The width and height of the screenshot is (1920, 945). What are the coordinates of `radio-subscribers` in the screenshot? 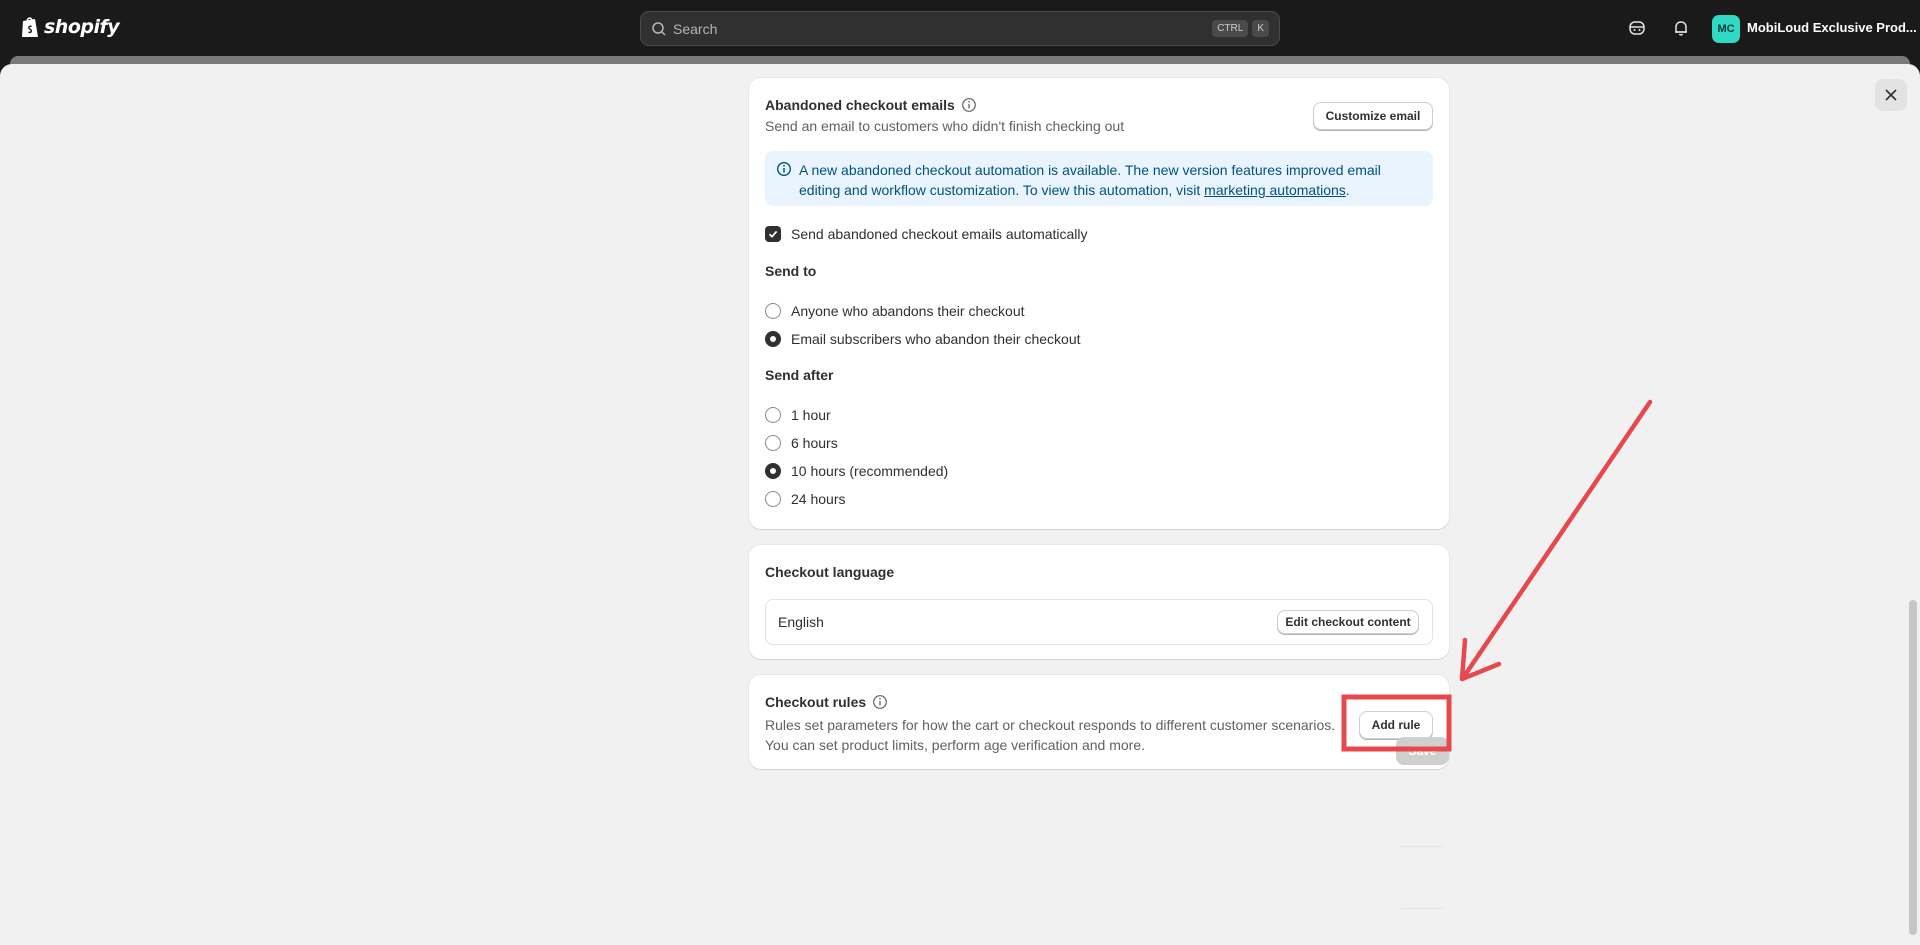 It's located at (773, 339).